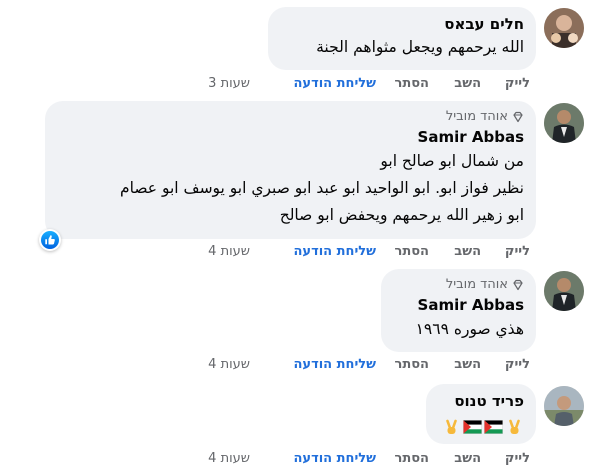 This screenshot has width=600, height=473. I want to click on comment-actions: לייק השב הסתר שליחת הודעה 3 שעות, so click(364, 84).